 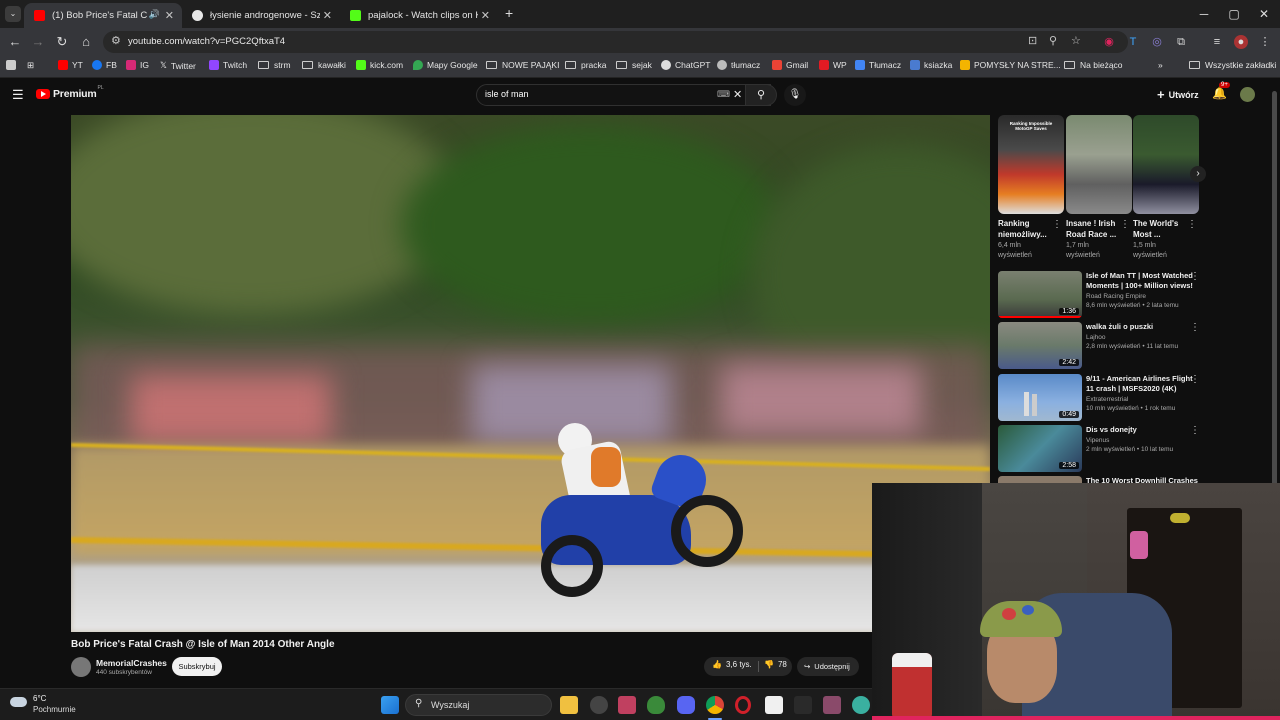 I want to click on search-box: ⌨ ✕, so click(x=623, y=95).